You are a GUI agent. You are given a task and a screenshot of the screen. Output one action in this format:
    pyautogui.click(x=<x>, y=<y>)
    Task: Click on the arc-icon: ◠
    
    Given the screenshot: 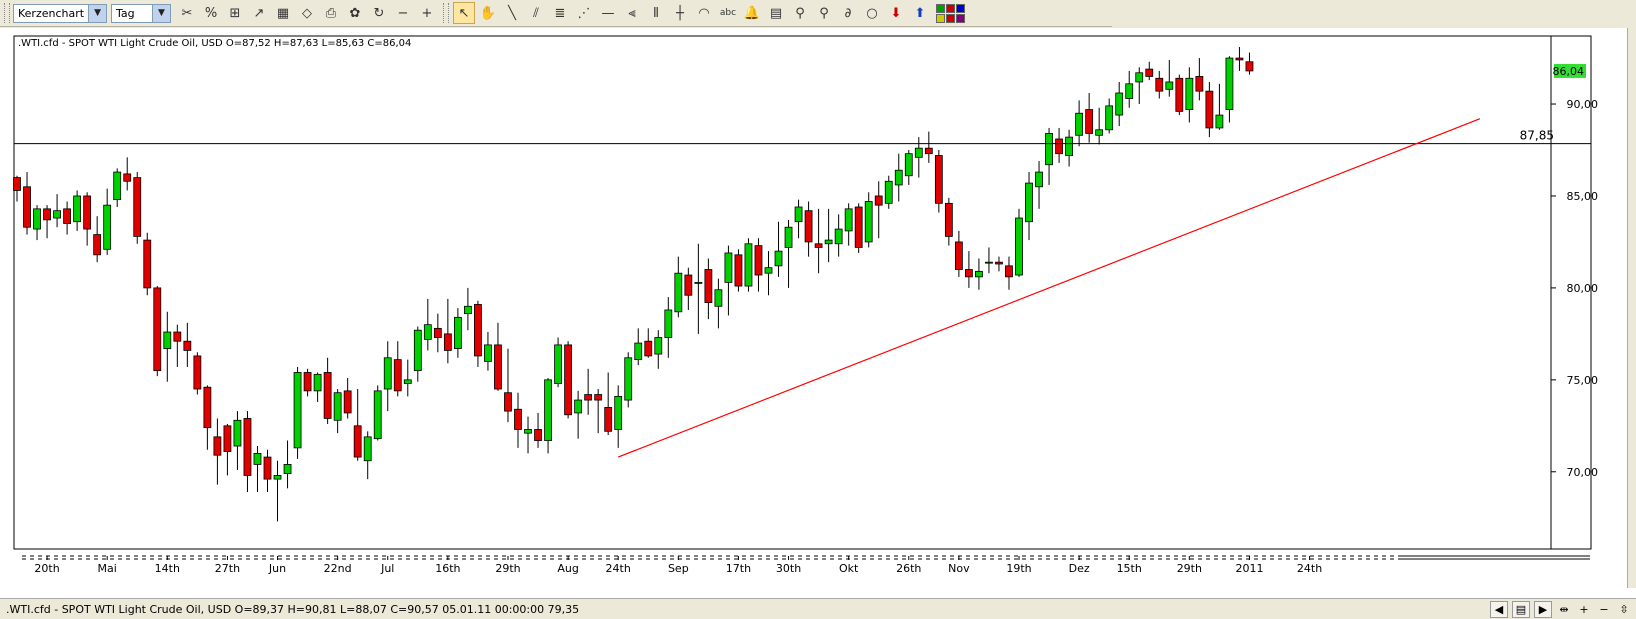 What is the action you would take?
    pyautogui.click(x=704, y=13)
    